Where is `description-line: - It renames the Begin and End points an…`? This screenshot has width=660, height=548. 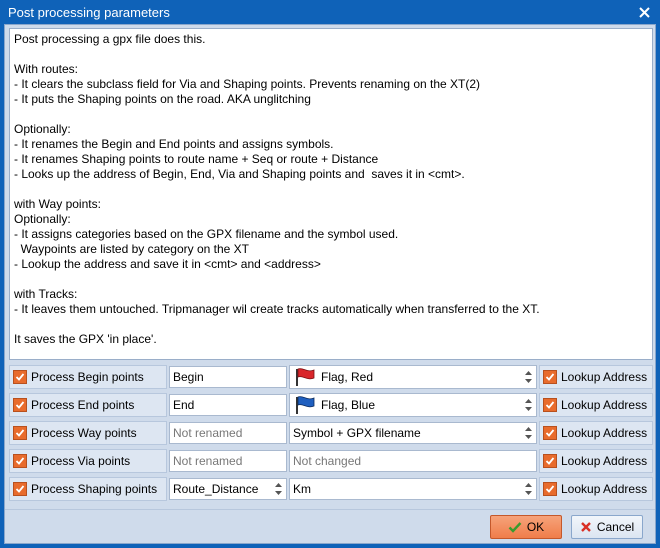 description-line: - It renames the Begin and End points an… is located at coordinates (174, 144).